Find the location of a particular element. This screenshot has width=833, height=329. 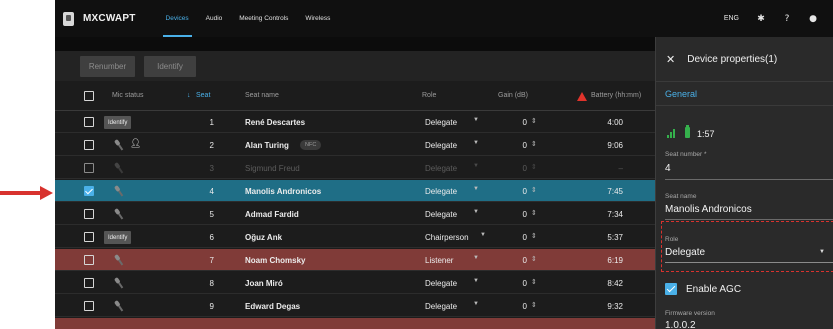

table-toolbar: Renumber Identify is located at coordinates (355, 66).